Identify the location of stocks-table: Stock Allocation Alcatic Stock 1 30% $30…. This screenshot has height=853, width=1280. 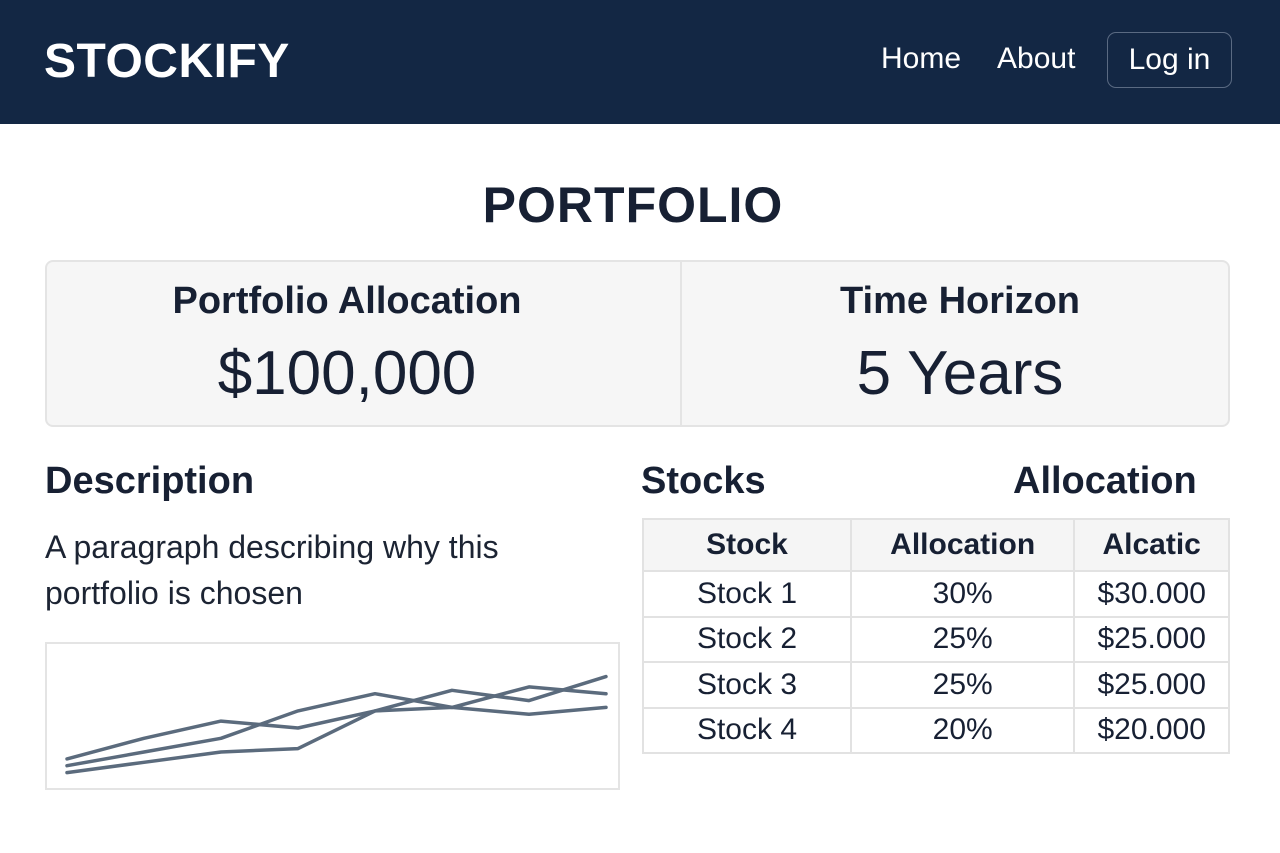
(936, 636).